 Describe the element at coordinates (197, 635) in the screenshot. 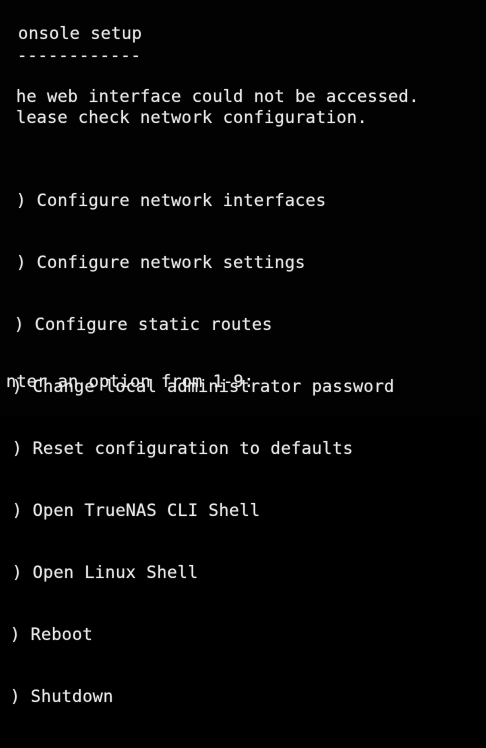

I see `menu-option-reboot: ) Reboot` at that location.